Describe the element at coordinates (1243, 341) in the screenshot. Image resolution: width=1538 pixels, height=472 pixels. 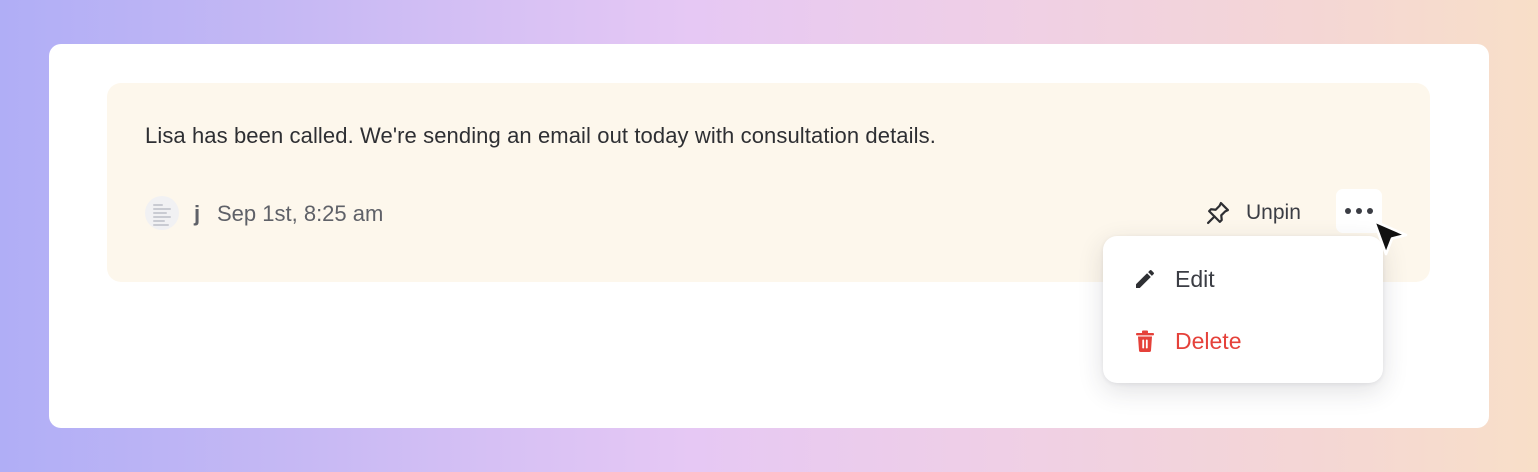
I see `delete-menu-item: Delete` at that location.